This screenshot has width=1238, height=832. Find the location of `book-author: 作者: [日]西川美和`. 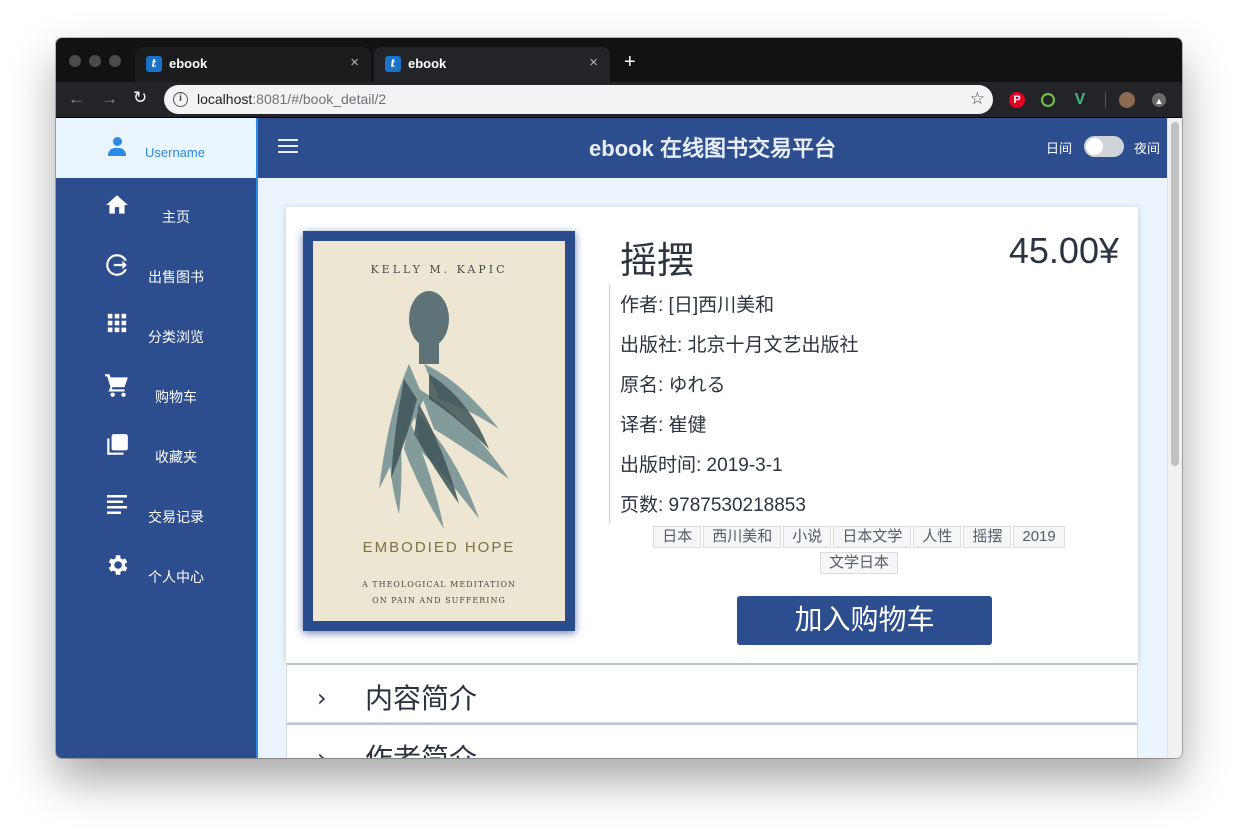

book-author: 作者: [日]西川美和 is located at coordinates (697, 305).